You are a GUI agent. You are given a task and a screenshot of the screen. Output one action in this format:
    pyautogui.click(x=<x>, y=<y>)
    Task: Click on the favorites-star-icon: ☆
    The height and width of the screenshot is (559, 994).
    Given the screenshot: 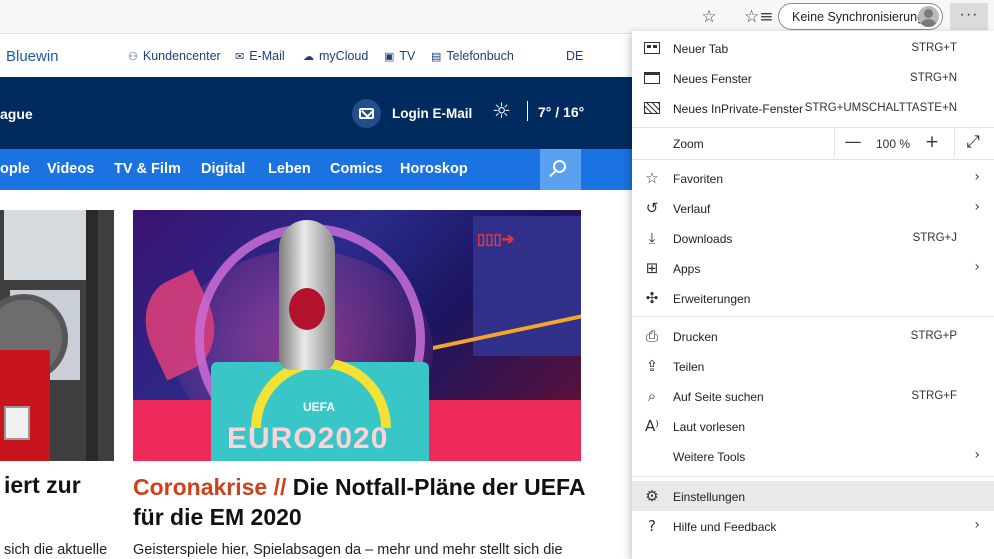 What is the action you would take?
    pyautogui.click(x=652, y=178)
    